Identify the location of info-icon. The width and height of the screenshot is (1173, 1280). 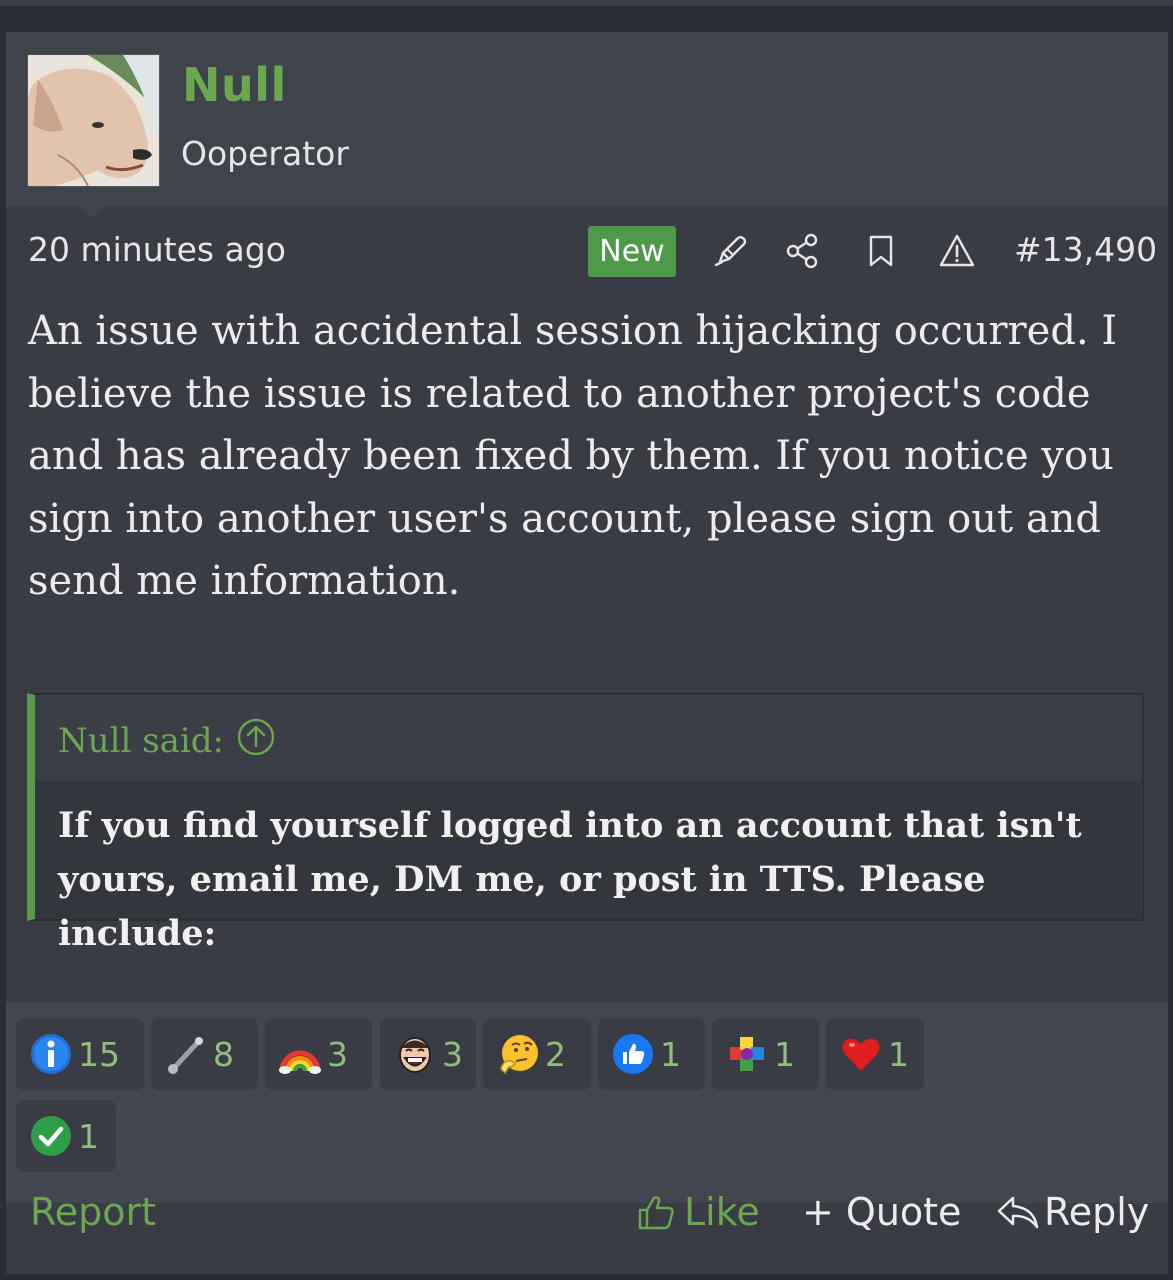
(51, 1054).